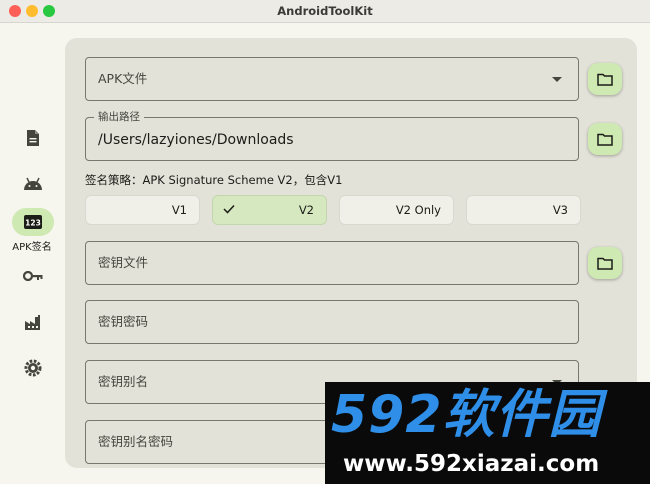 This screenshot has width=650, height=484. I want to click on signature-strategy-text: 签名策略：APK Signature Scheme V2，包含V1, so click(214, 180).